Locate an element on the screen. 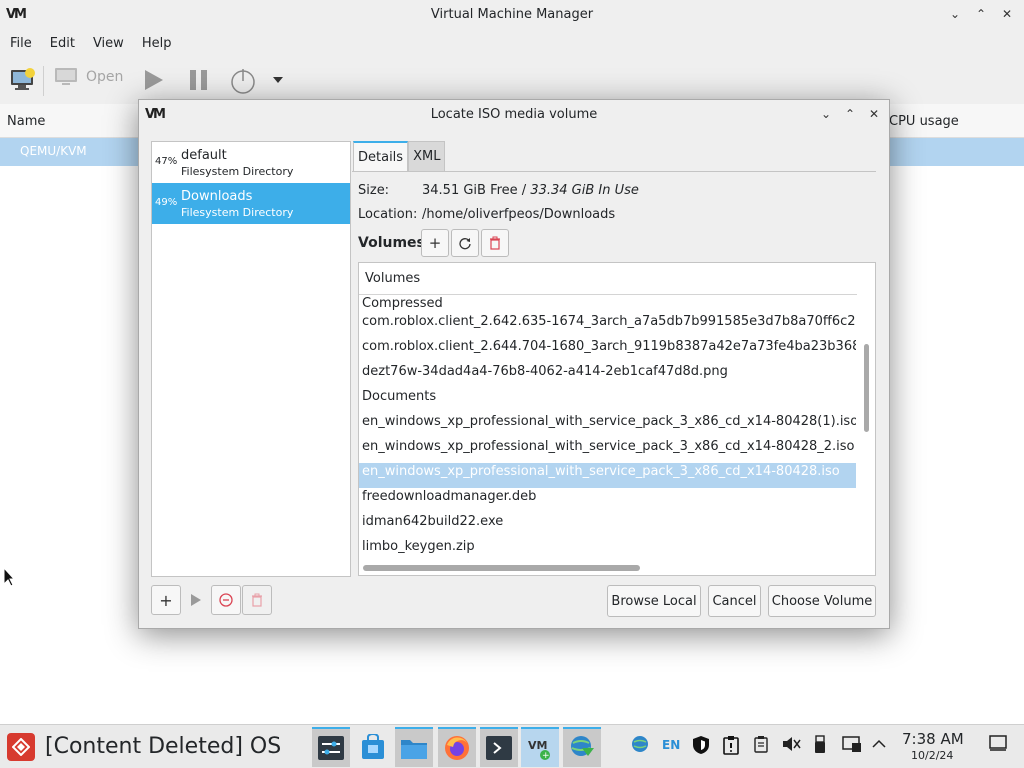 This screenshot has width=1024, height=768. clock-date: 10/2/24 is located at coordinates (932, 755).